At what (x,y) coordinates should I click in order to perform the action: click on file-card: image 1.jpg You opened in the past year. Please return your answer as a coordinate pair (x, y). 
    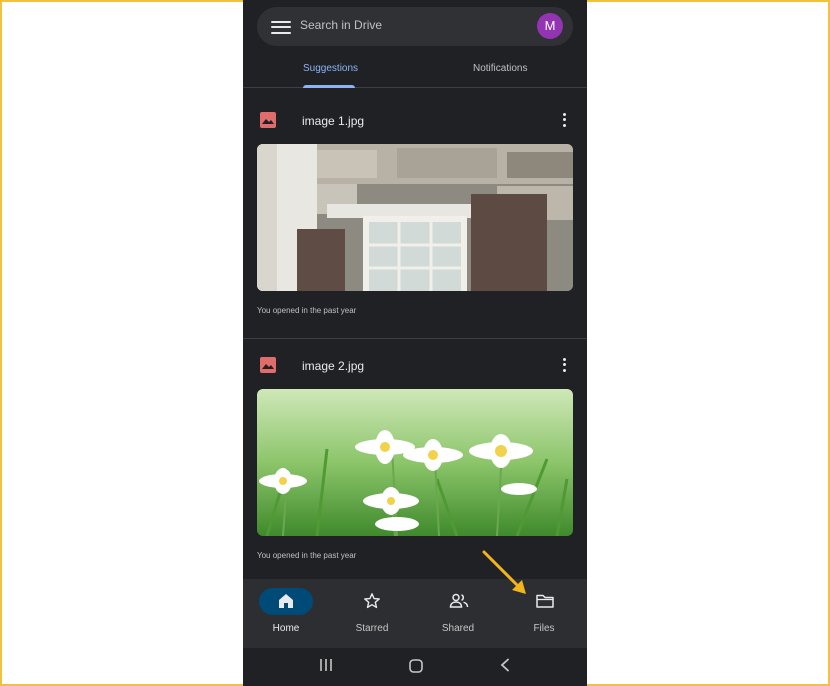
    Looking at the image, I should click on (415, 217).